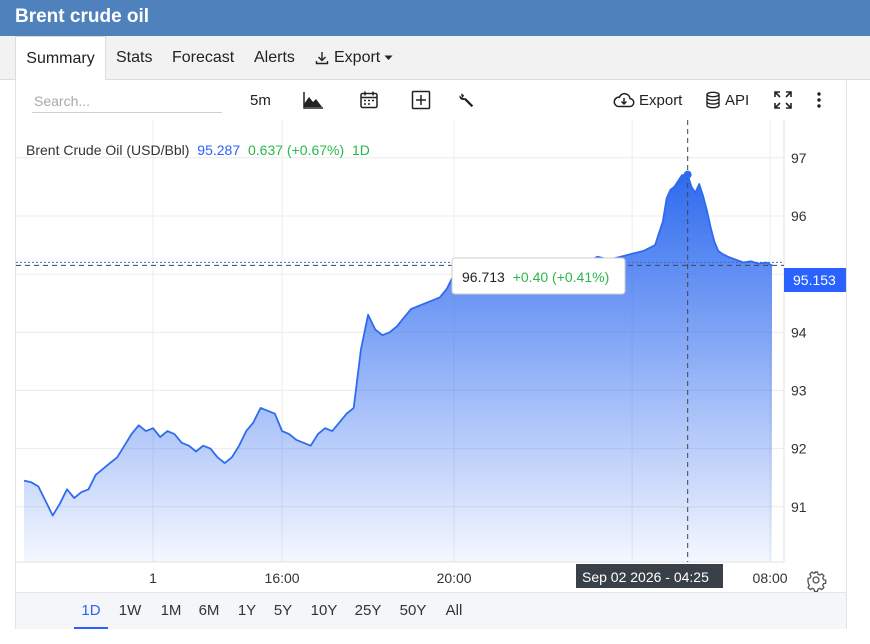  Describe the element at coordinates (324, 610) in the screenshot. I see `period-10y: 10Y` at that location.